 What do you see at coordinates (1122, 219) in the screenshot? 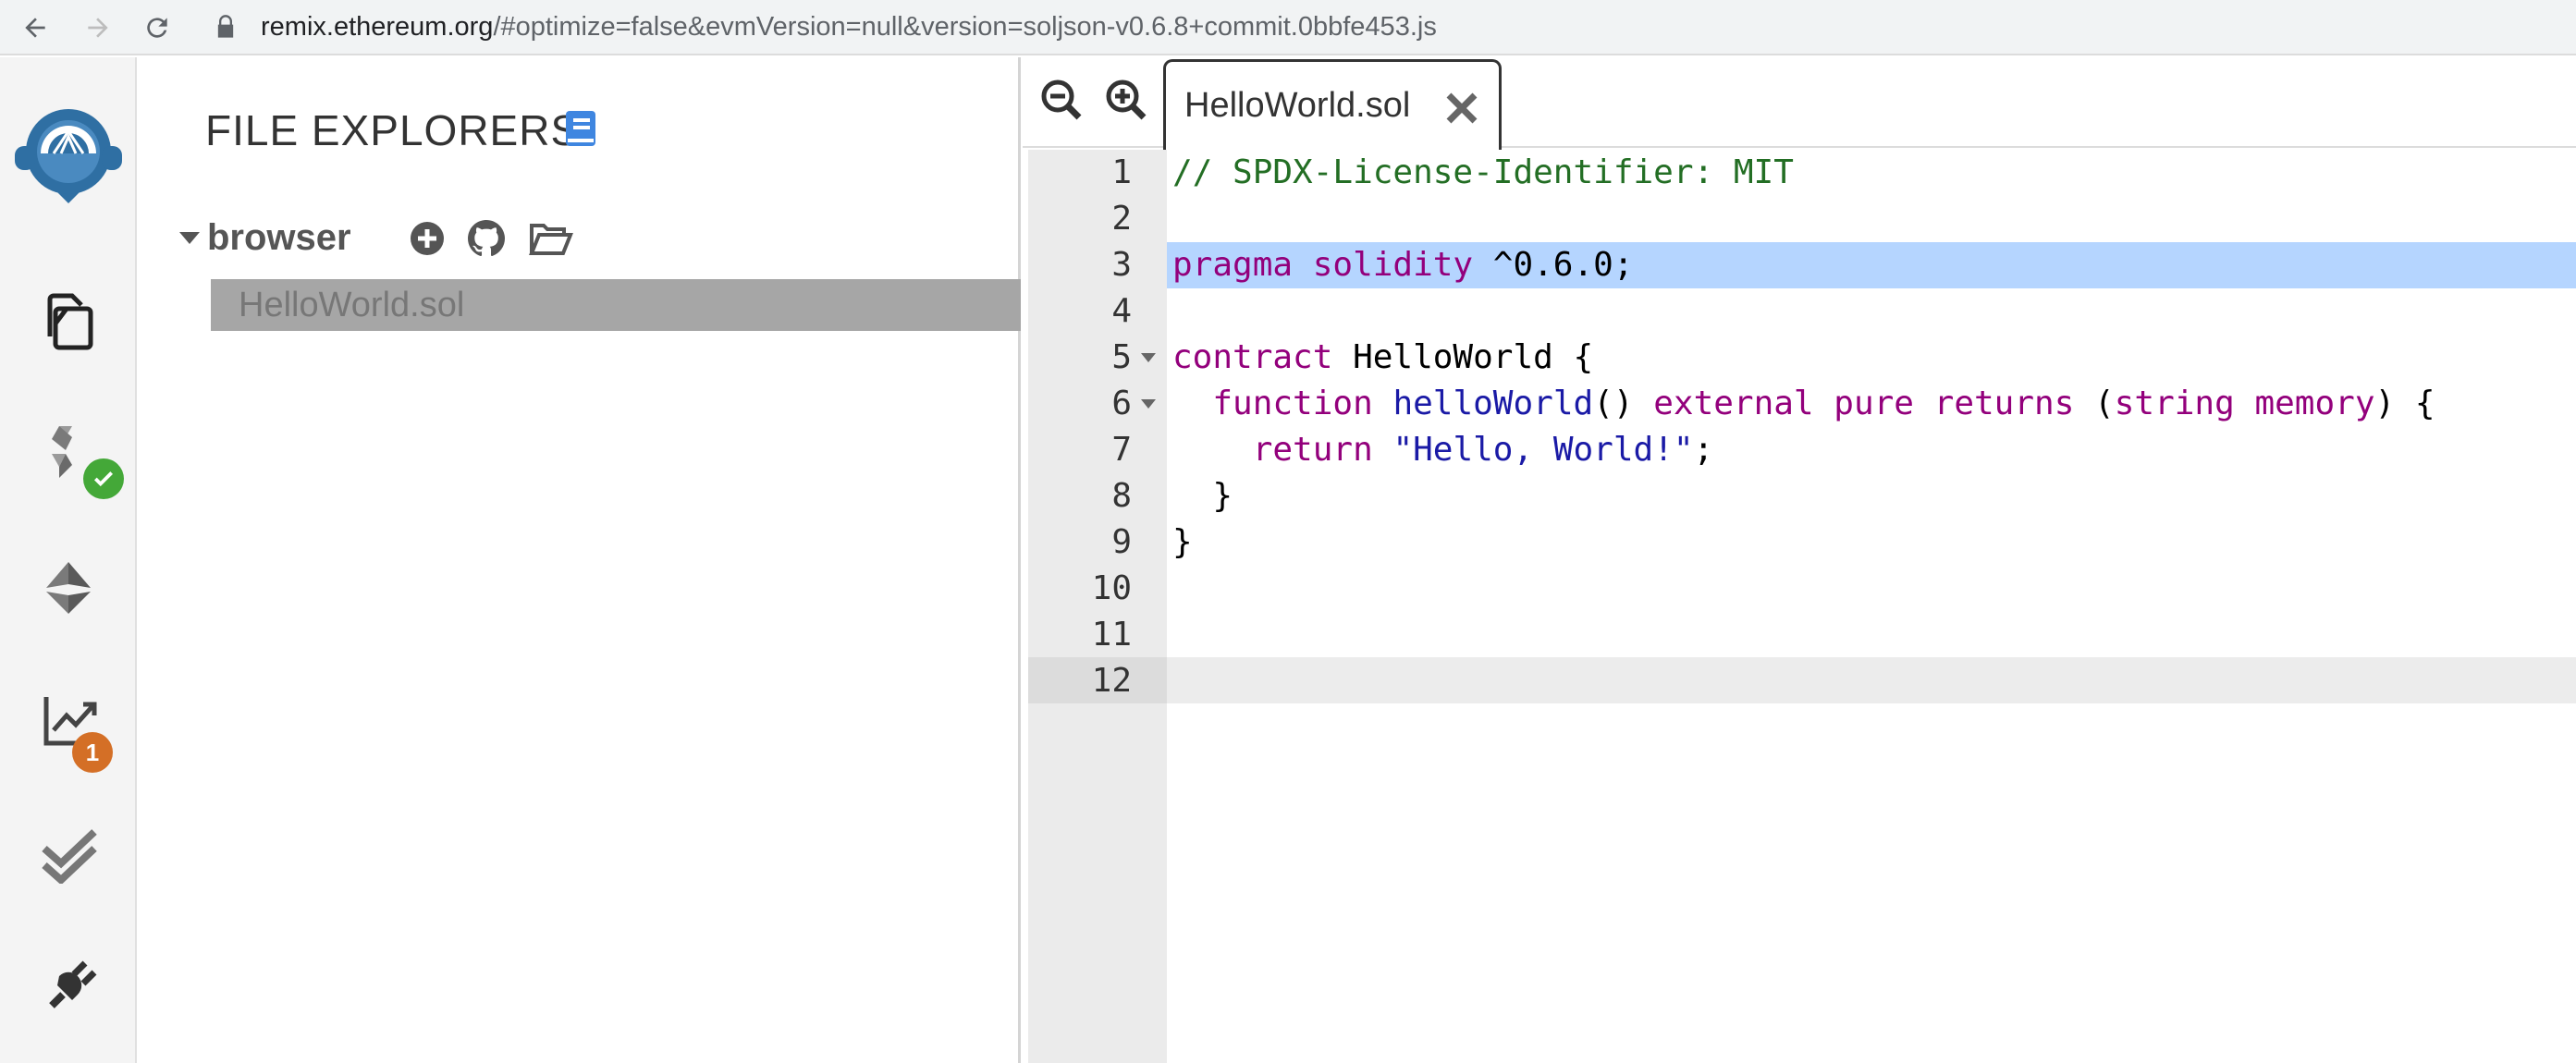
I see `line-number: 2` at bounding box center [1122, 219].